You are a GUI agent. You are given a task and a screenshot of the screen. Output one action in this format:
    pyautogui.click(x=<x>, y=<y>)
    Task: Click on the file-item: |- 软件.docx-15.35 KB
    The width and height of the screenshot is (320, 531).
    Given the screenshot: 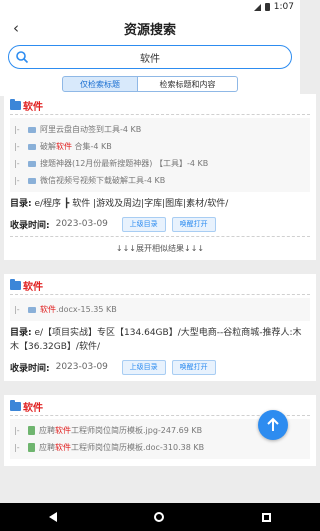 What is the action you would take?
    pyautogui.click(x=160, y=309)
    